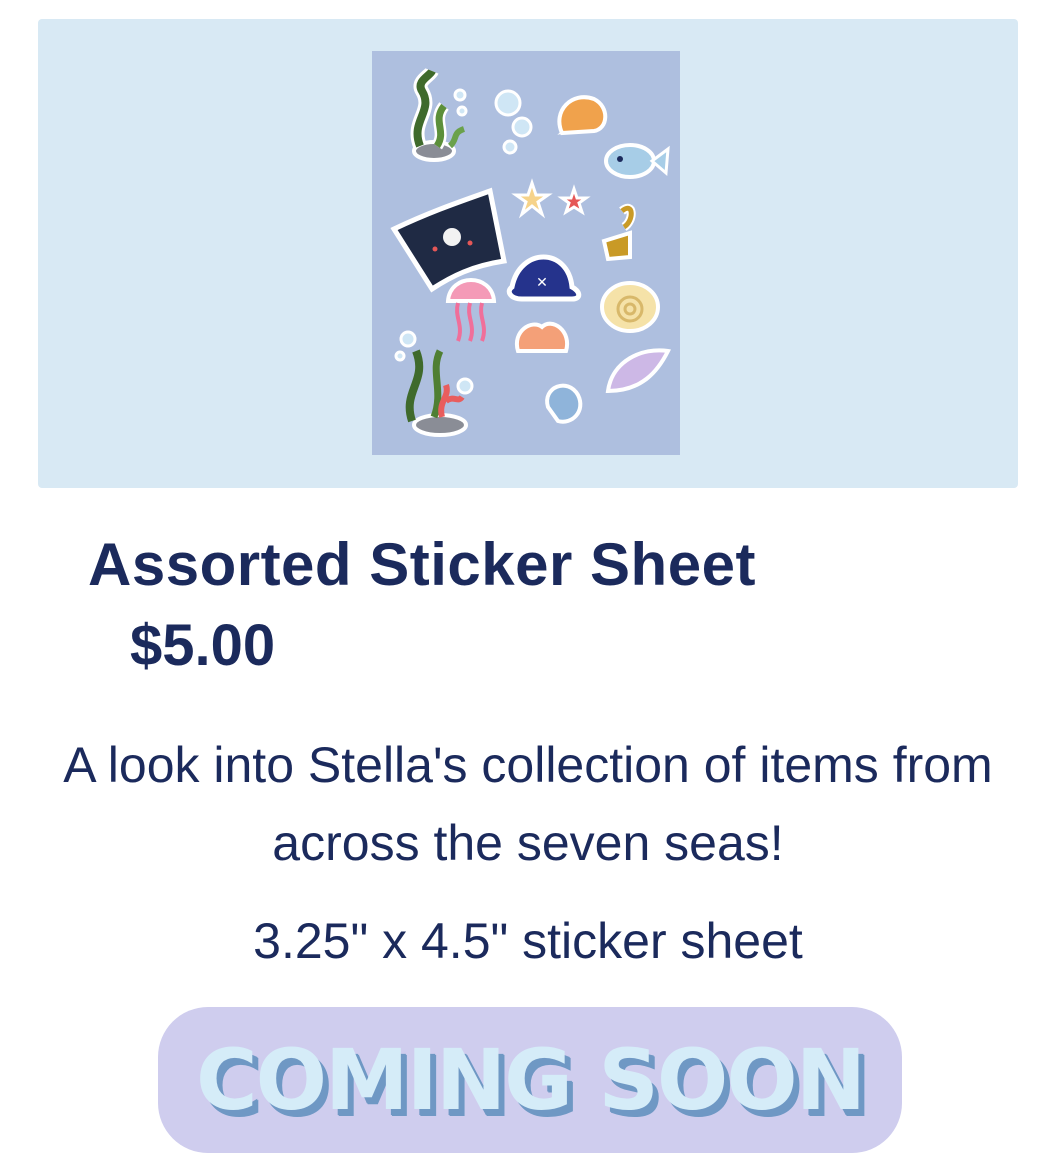  What do you see at coordinates (422, 564) in the screenshot?
I see `product-title: Assorted Sticker Sheet` at bounding box center [422, 564].